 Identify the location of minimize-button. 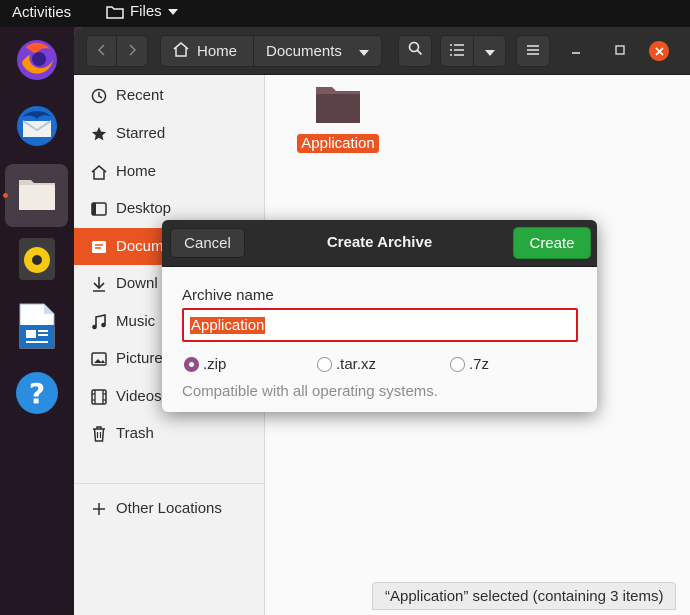
(576, 51).